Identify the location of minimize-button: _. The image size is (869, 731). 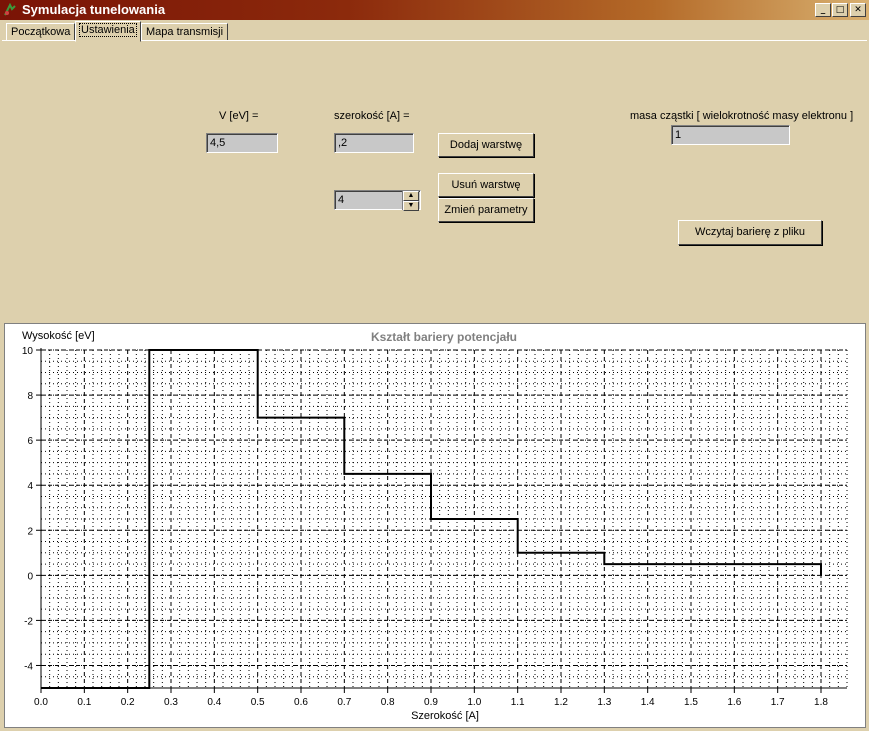
(823, 10).